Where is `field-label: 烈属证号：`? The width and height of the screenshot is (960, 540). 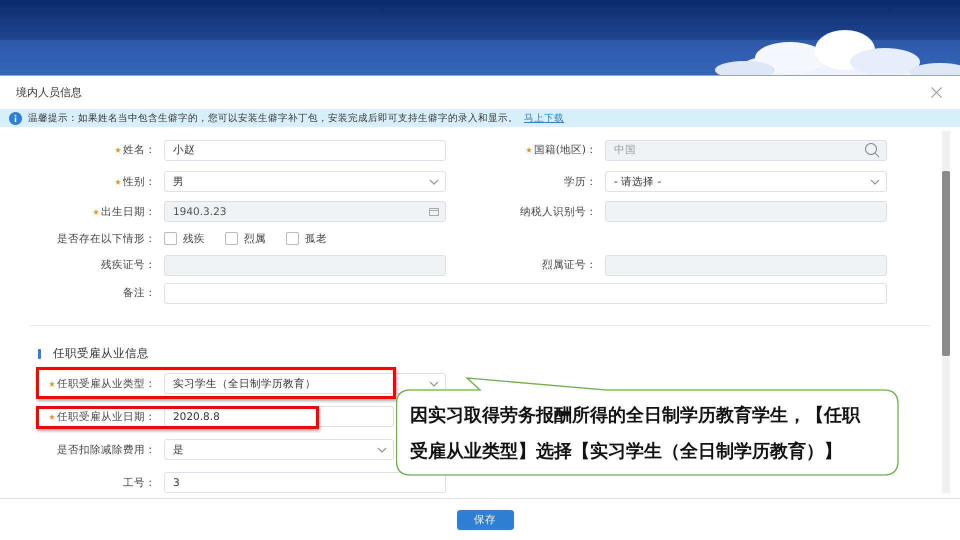 field-label: 烈属证号： is located at coordinates (569, 265).